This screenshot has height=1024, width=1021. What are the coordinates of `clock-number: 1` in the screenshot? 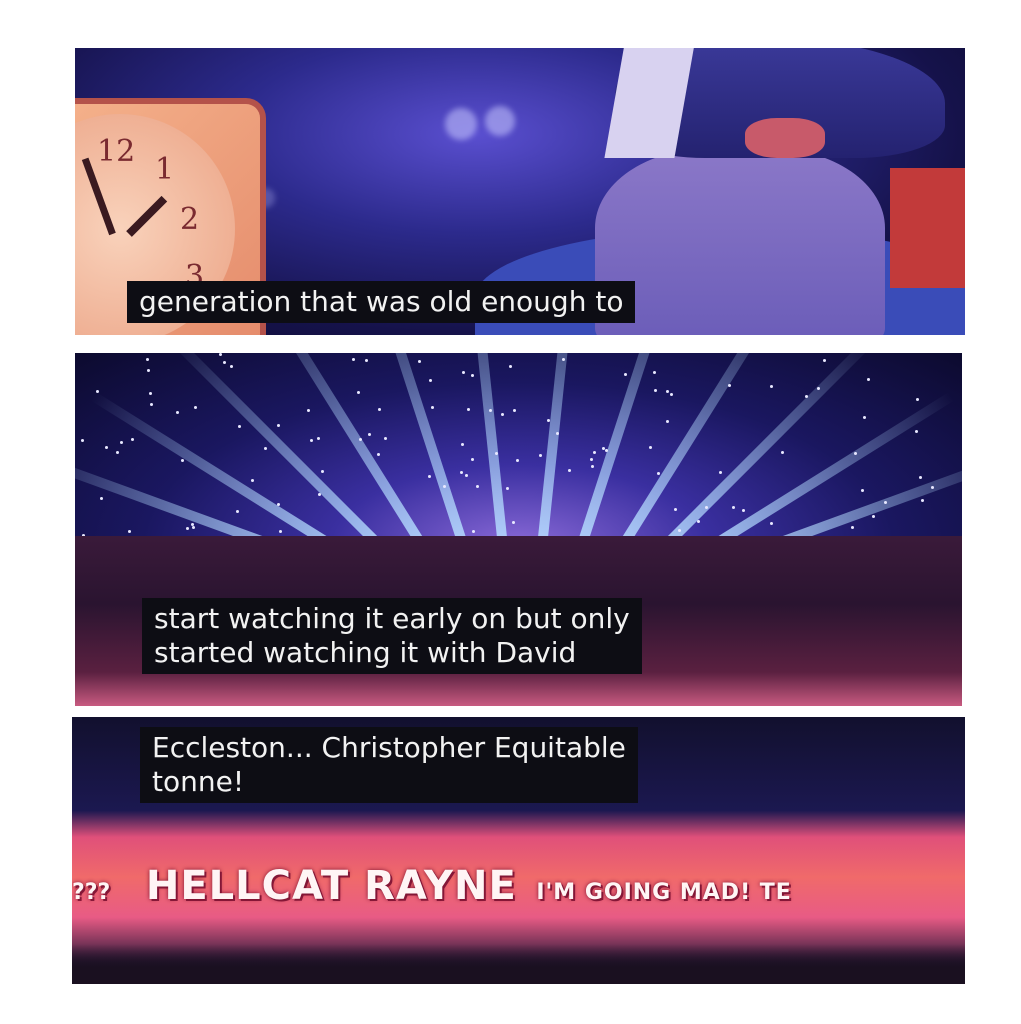 It's located at (165, 169).